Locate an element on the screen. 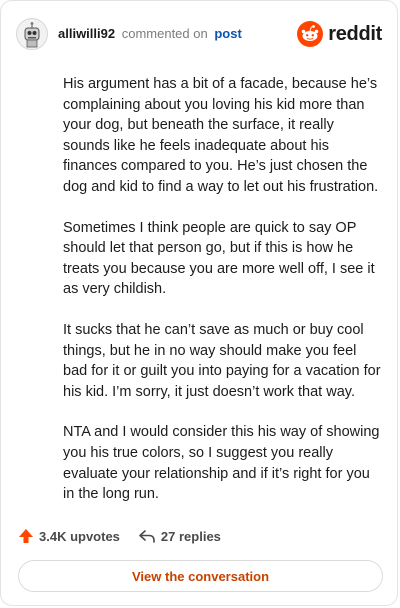  view-conversation-label: View the conversation is located at coordinates (200, 576).